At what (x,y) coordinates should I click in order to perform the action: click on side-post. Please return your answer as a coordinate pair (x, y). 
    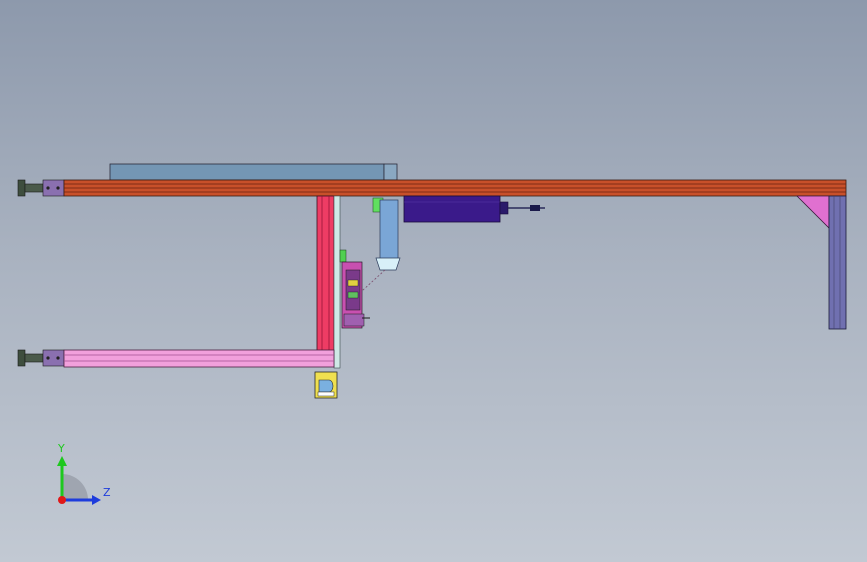
    Looking at the image, I should click on (837, 262).